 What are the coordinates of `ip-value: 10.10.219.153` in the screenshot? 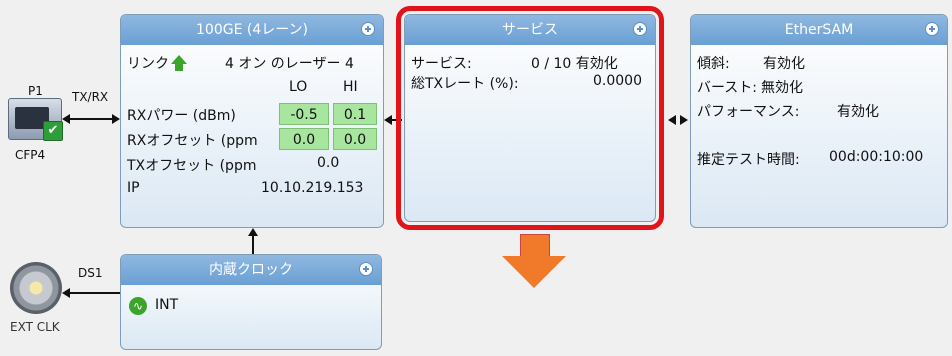 It's located at (312, 188).